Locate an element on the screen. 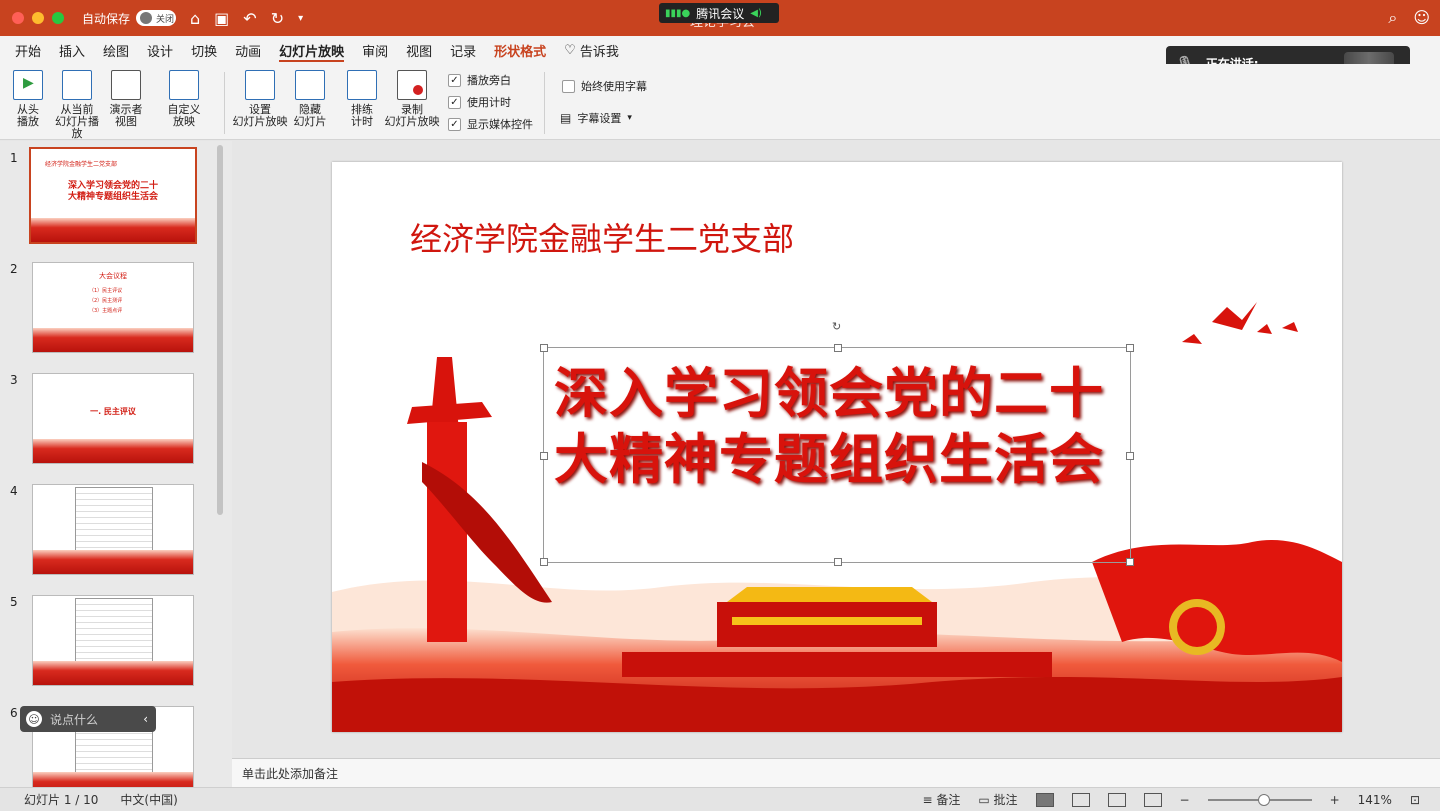 The height and width of the screenshot is (811, 1440). share-icon: ☺ is located at coordinates (1421, 18).